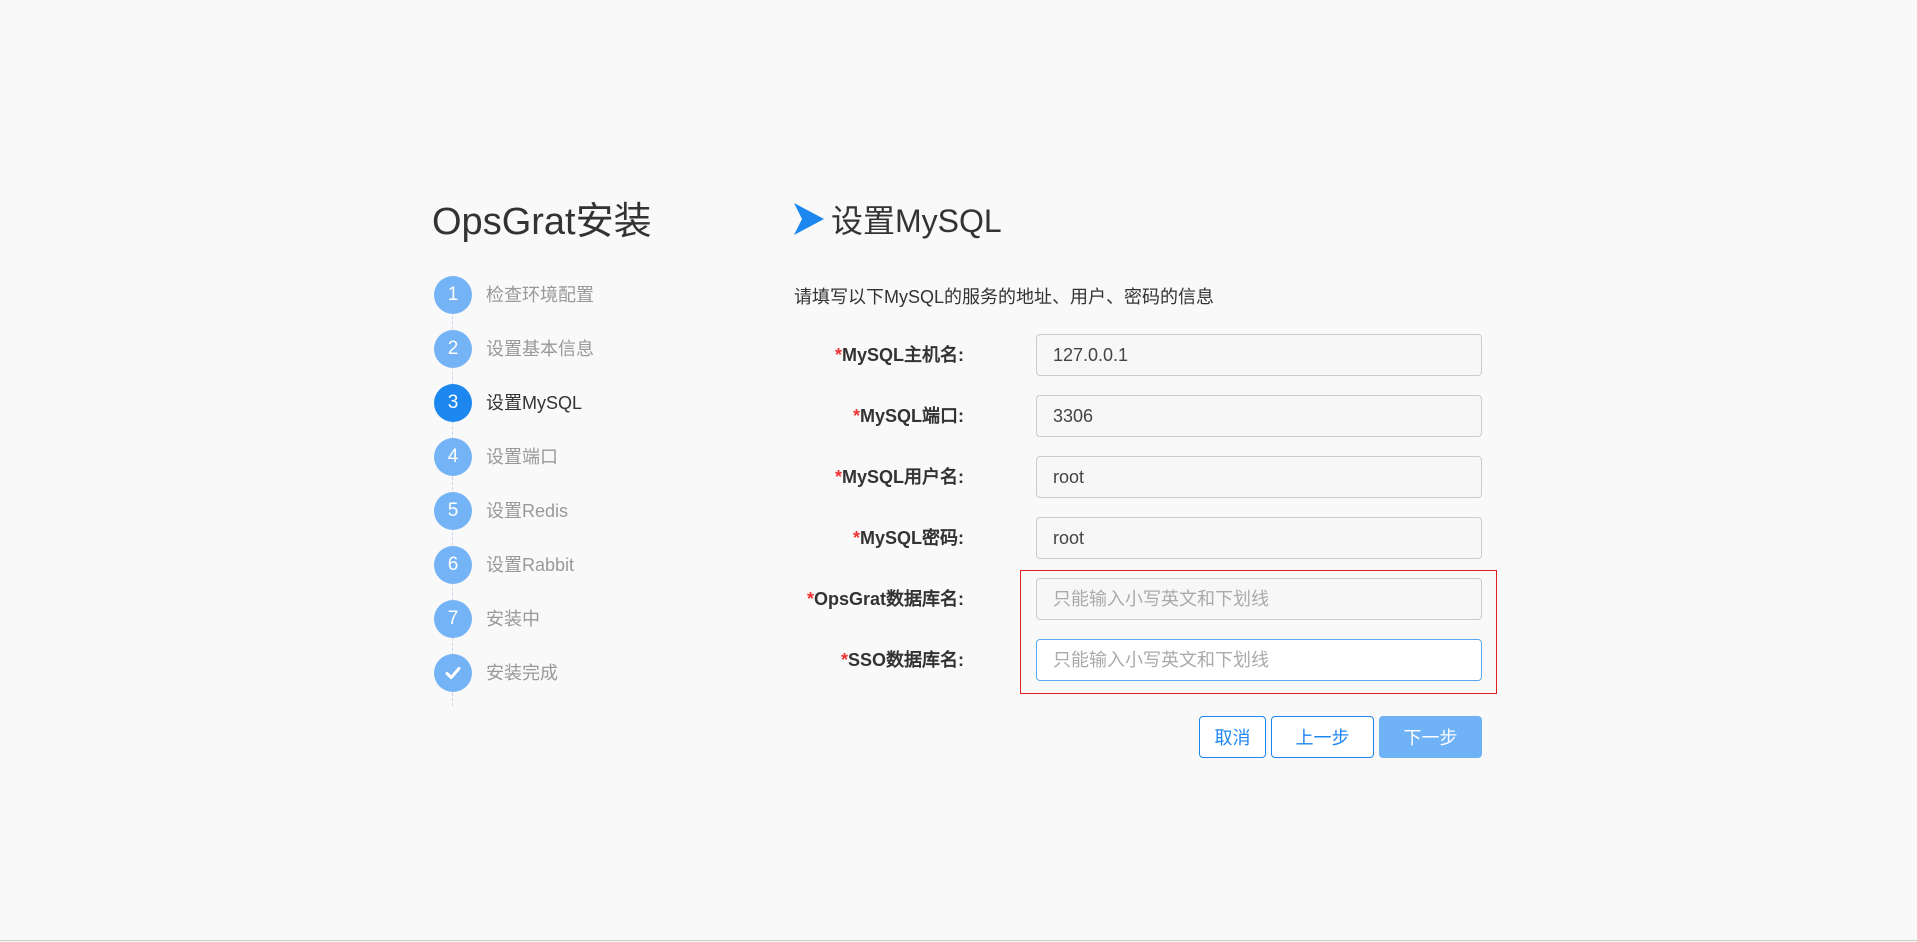  I want to click on form-row-opsgrat-db: *OpsGrat数据库名:, so click(1139, 608).